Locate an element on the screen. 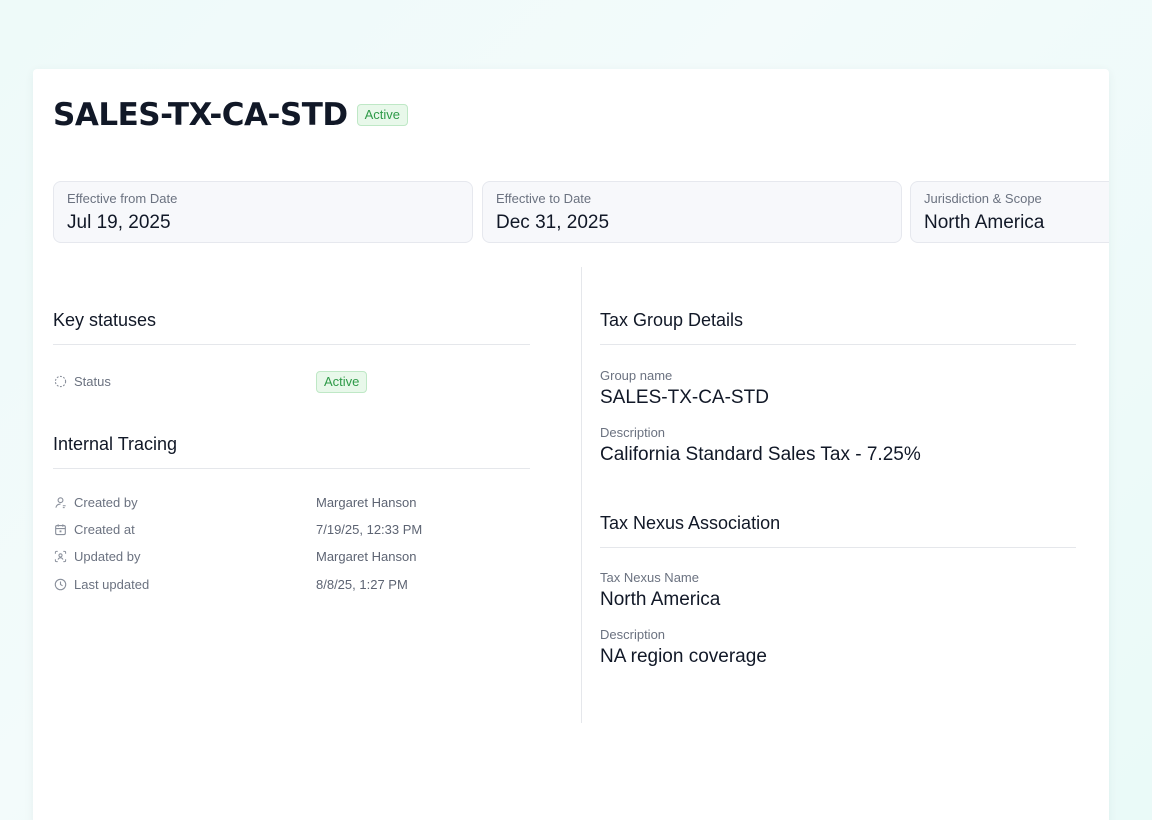 This screenshot has height=820, width=1152. jurisdiction-label: Jurisdiction & Scope is located at coordinates (983, 198).